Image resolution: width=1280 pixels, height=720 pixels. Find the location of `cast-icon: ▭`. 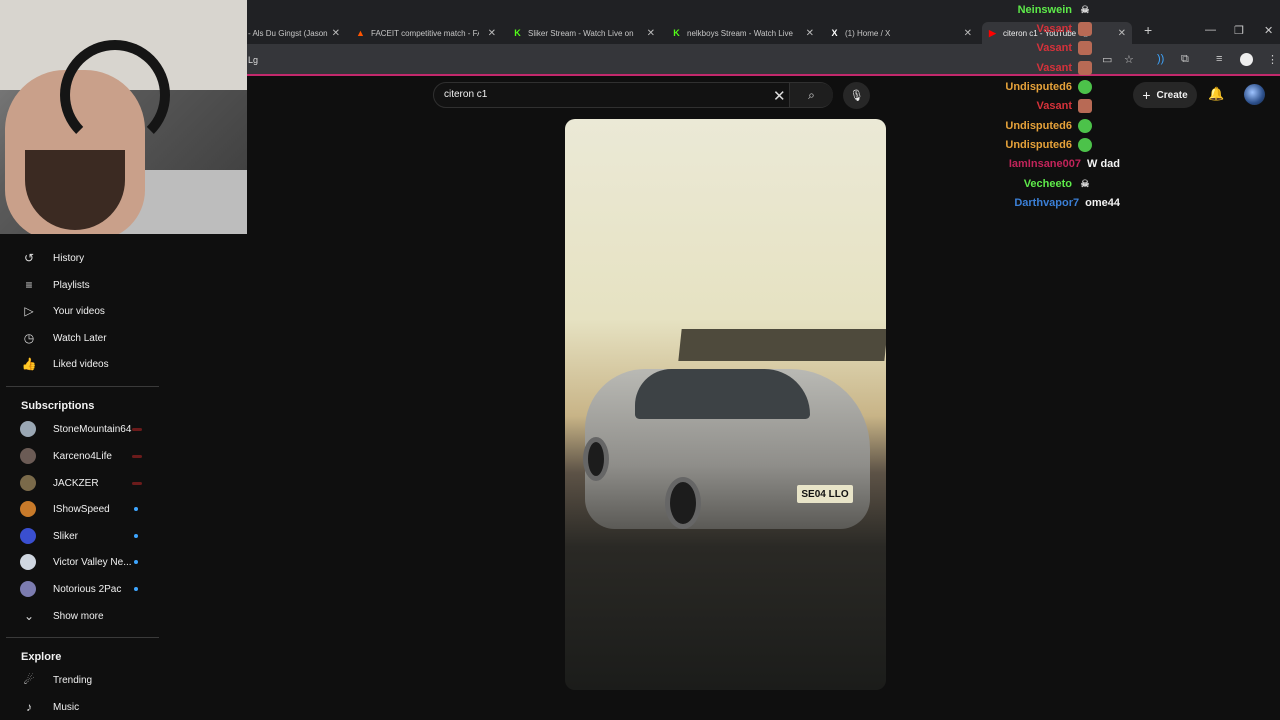

cast-icon: ▭ is located at coordinates (1107, 59).